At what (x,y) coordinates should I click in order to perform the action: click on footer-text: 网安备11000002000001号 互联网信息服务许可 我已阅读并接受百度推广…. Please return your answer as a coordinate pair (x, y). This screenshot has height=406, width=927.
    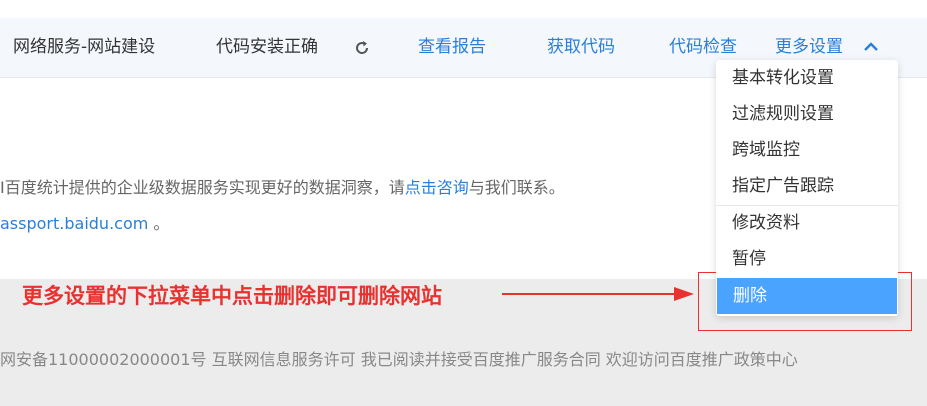
    Looking at the image, I should click on (399, 359).